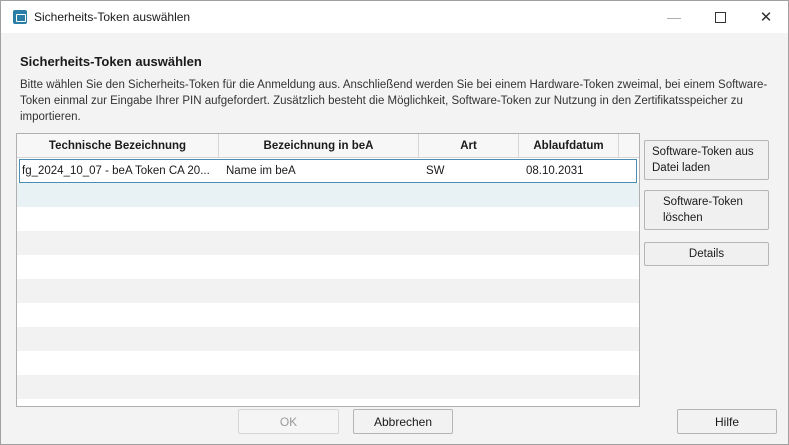 The height and width of the screenshot is (445, 789). What do you see at coordinates (118, 145) in the screenshot?
I see `column-header-technical: Technische Bezeichnung` at bounding box center [118, 145].